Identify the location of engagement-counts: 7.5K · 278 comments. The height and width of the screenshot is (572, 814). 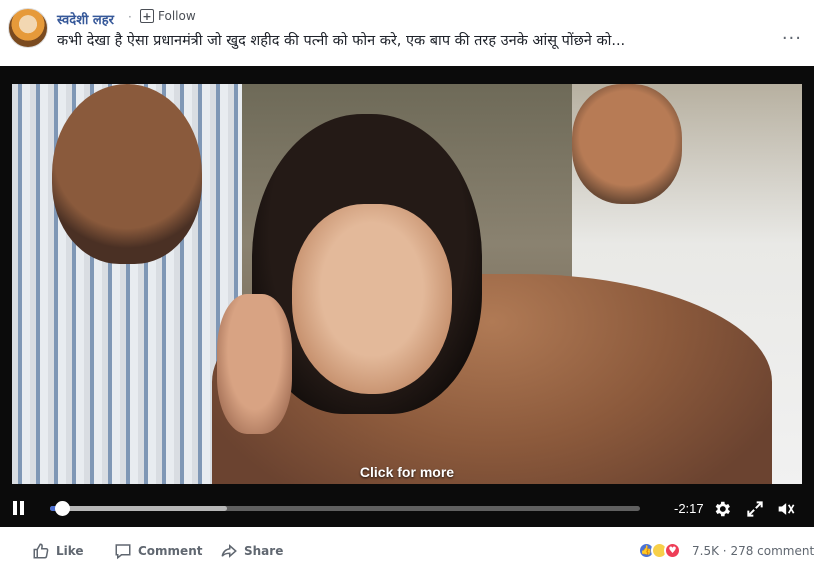
(753, 551).